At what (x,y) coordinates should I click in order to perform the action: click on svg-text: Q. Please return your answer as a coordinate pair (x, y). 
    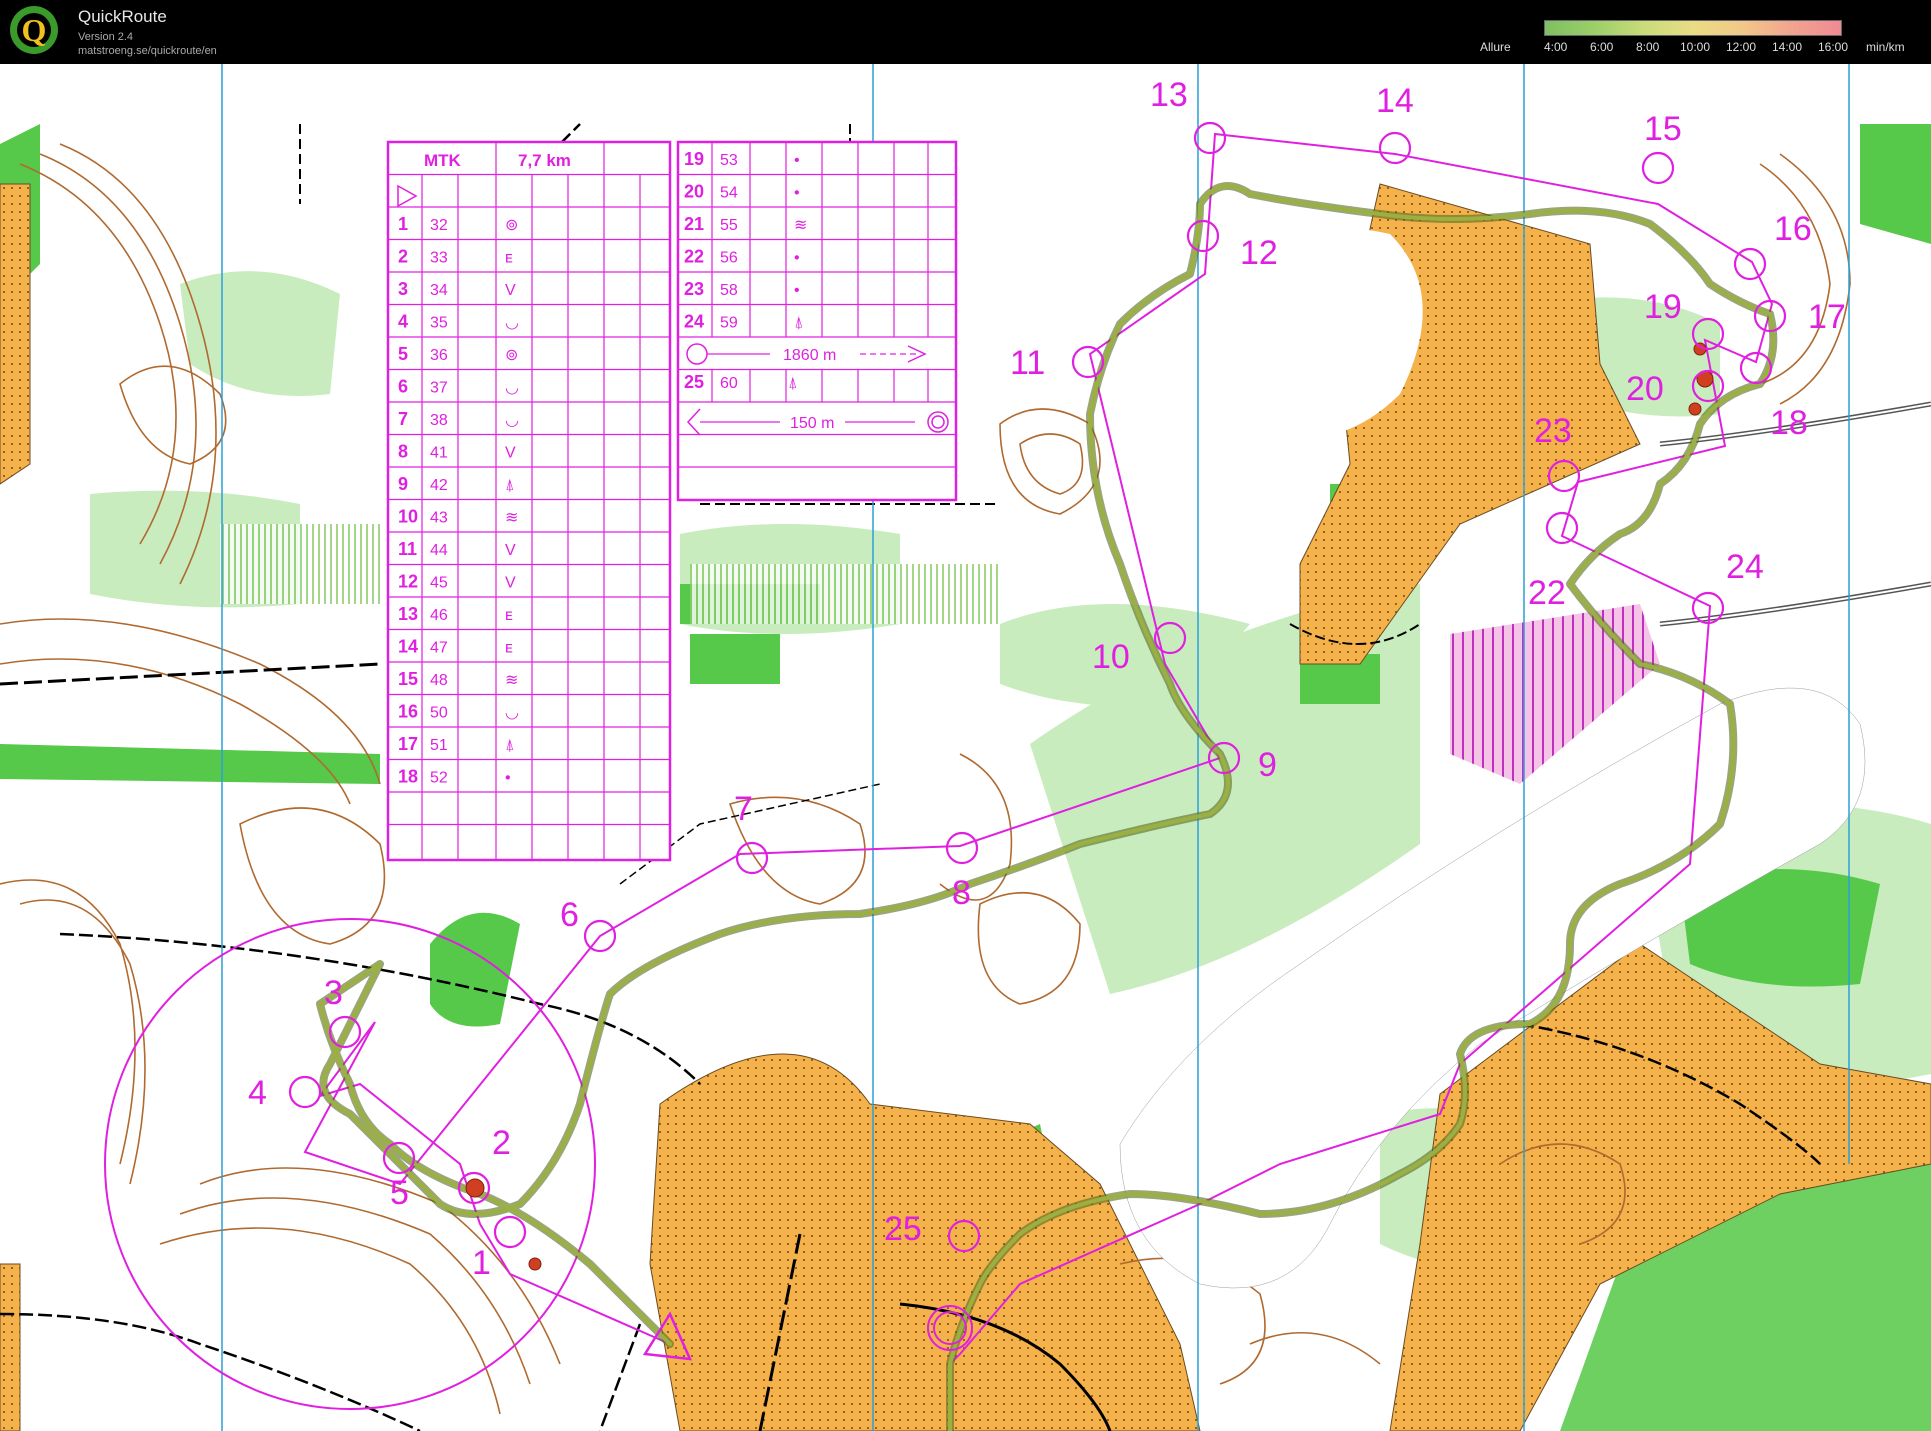
    Looking at the image, I should click on (34, 30).